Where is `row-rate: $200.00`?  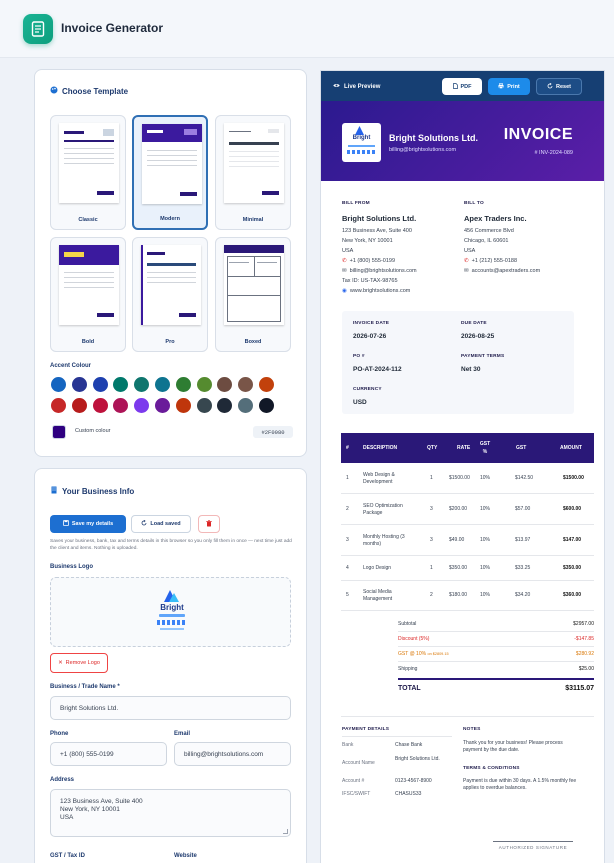
row-rate: $200.00 is located at coordinates (458, 508).